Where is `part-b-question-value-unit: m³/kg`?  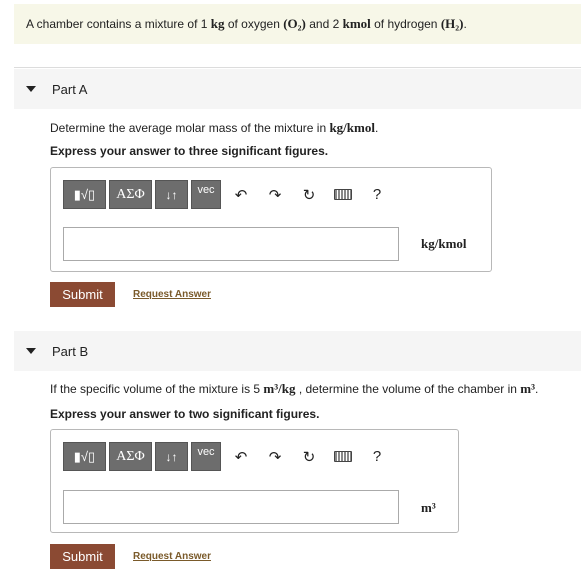 part-b-question-value-unit: m³/kg is located at coordinates (279, 388).